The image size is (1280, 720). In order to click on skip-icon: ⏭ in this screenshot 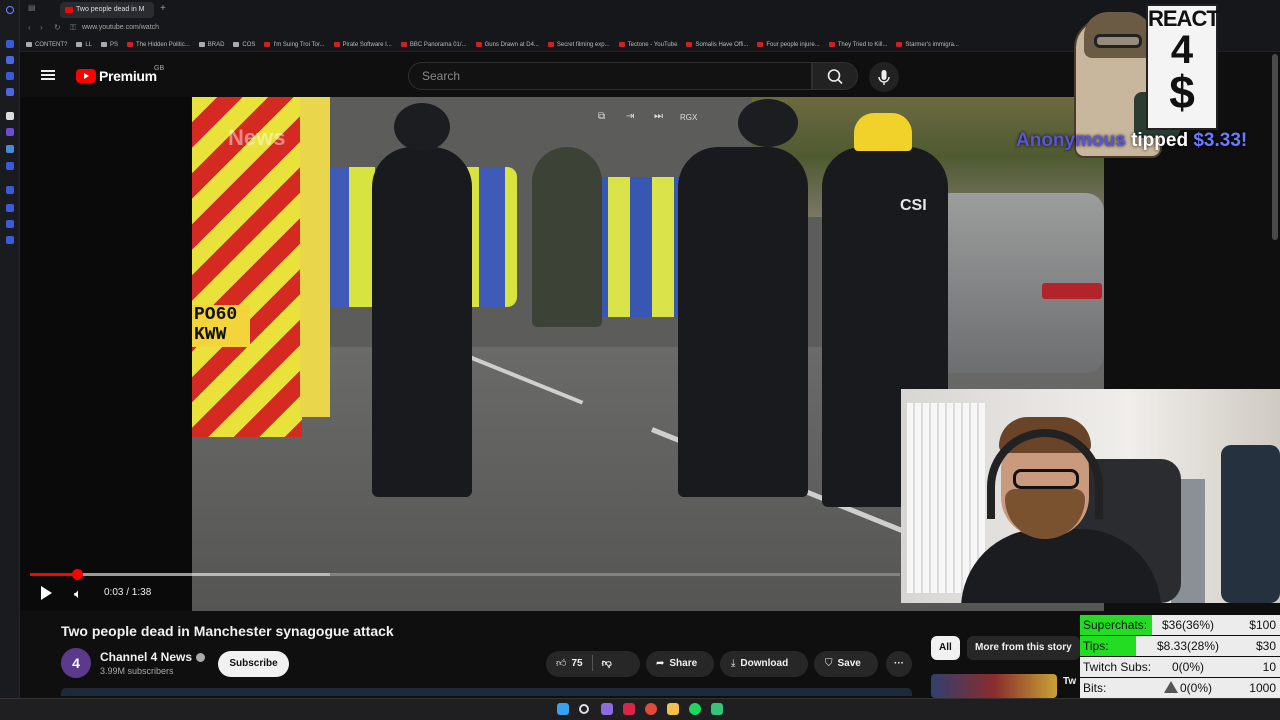, I will do `click(658, 116)`.